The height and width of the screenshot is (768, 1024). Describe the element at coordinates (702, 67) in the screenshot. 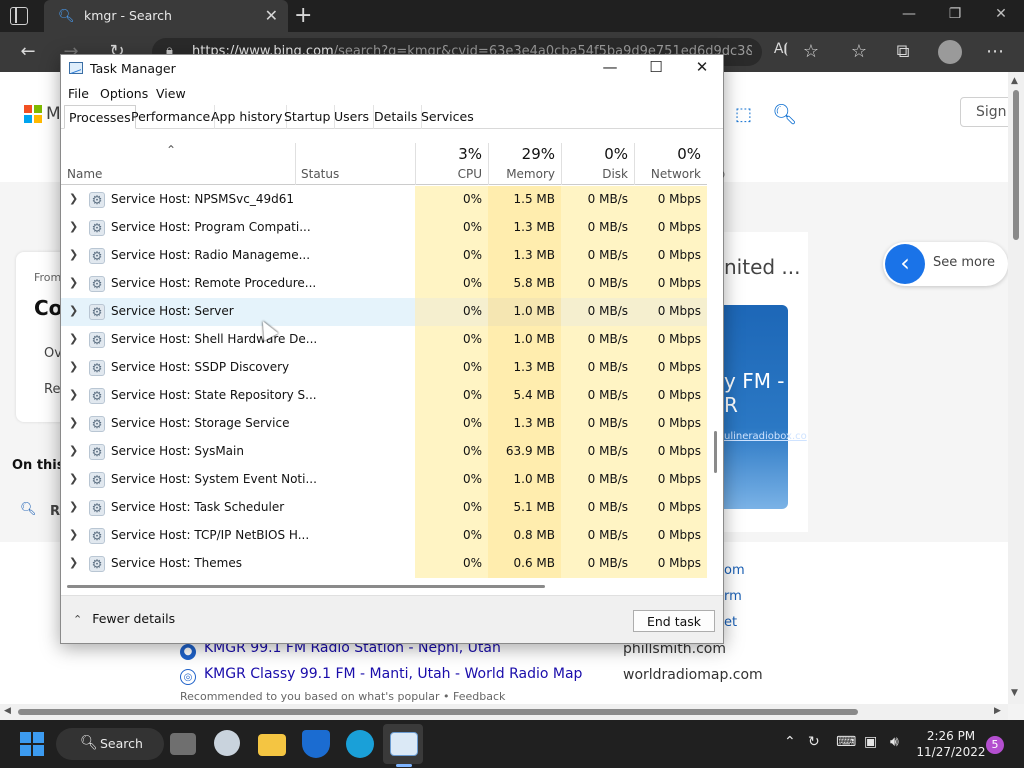

I see `close-icon: ✕` at that location.